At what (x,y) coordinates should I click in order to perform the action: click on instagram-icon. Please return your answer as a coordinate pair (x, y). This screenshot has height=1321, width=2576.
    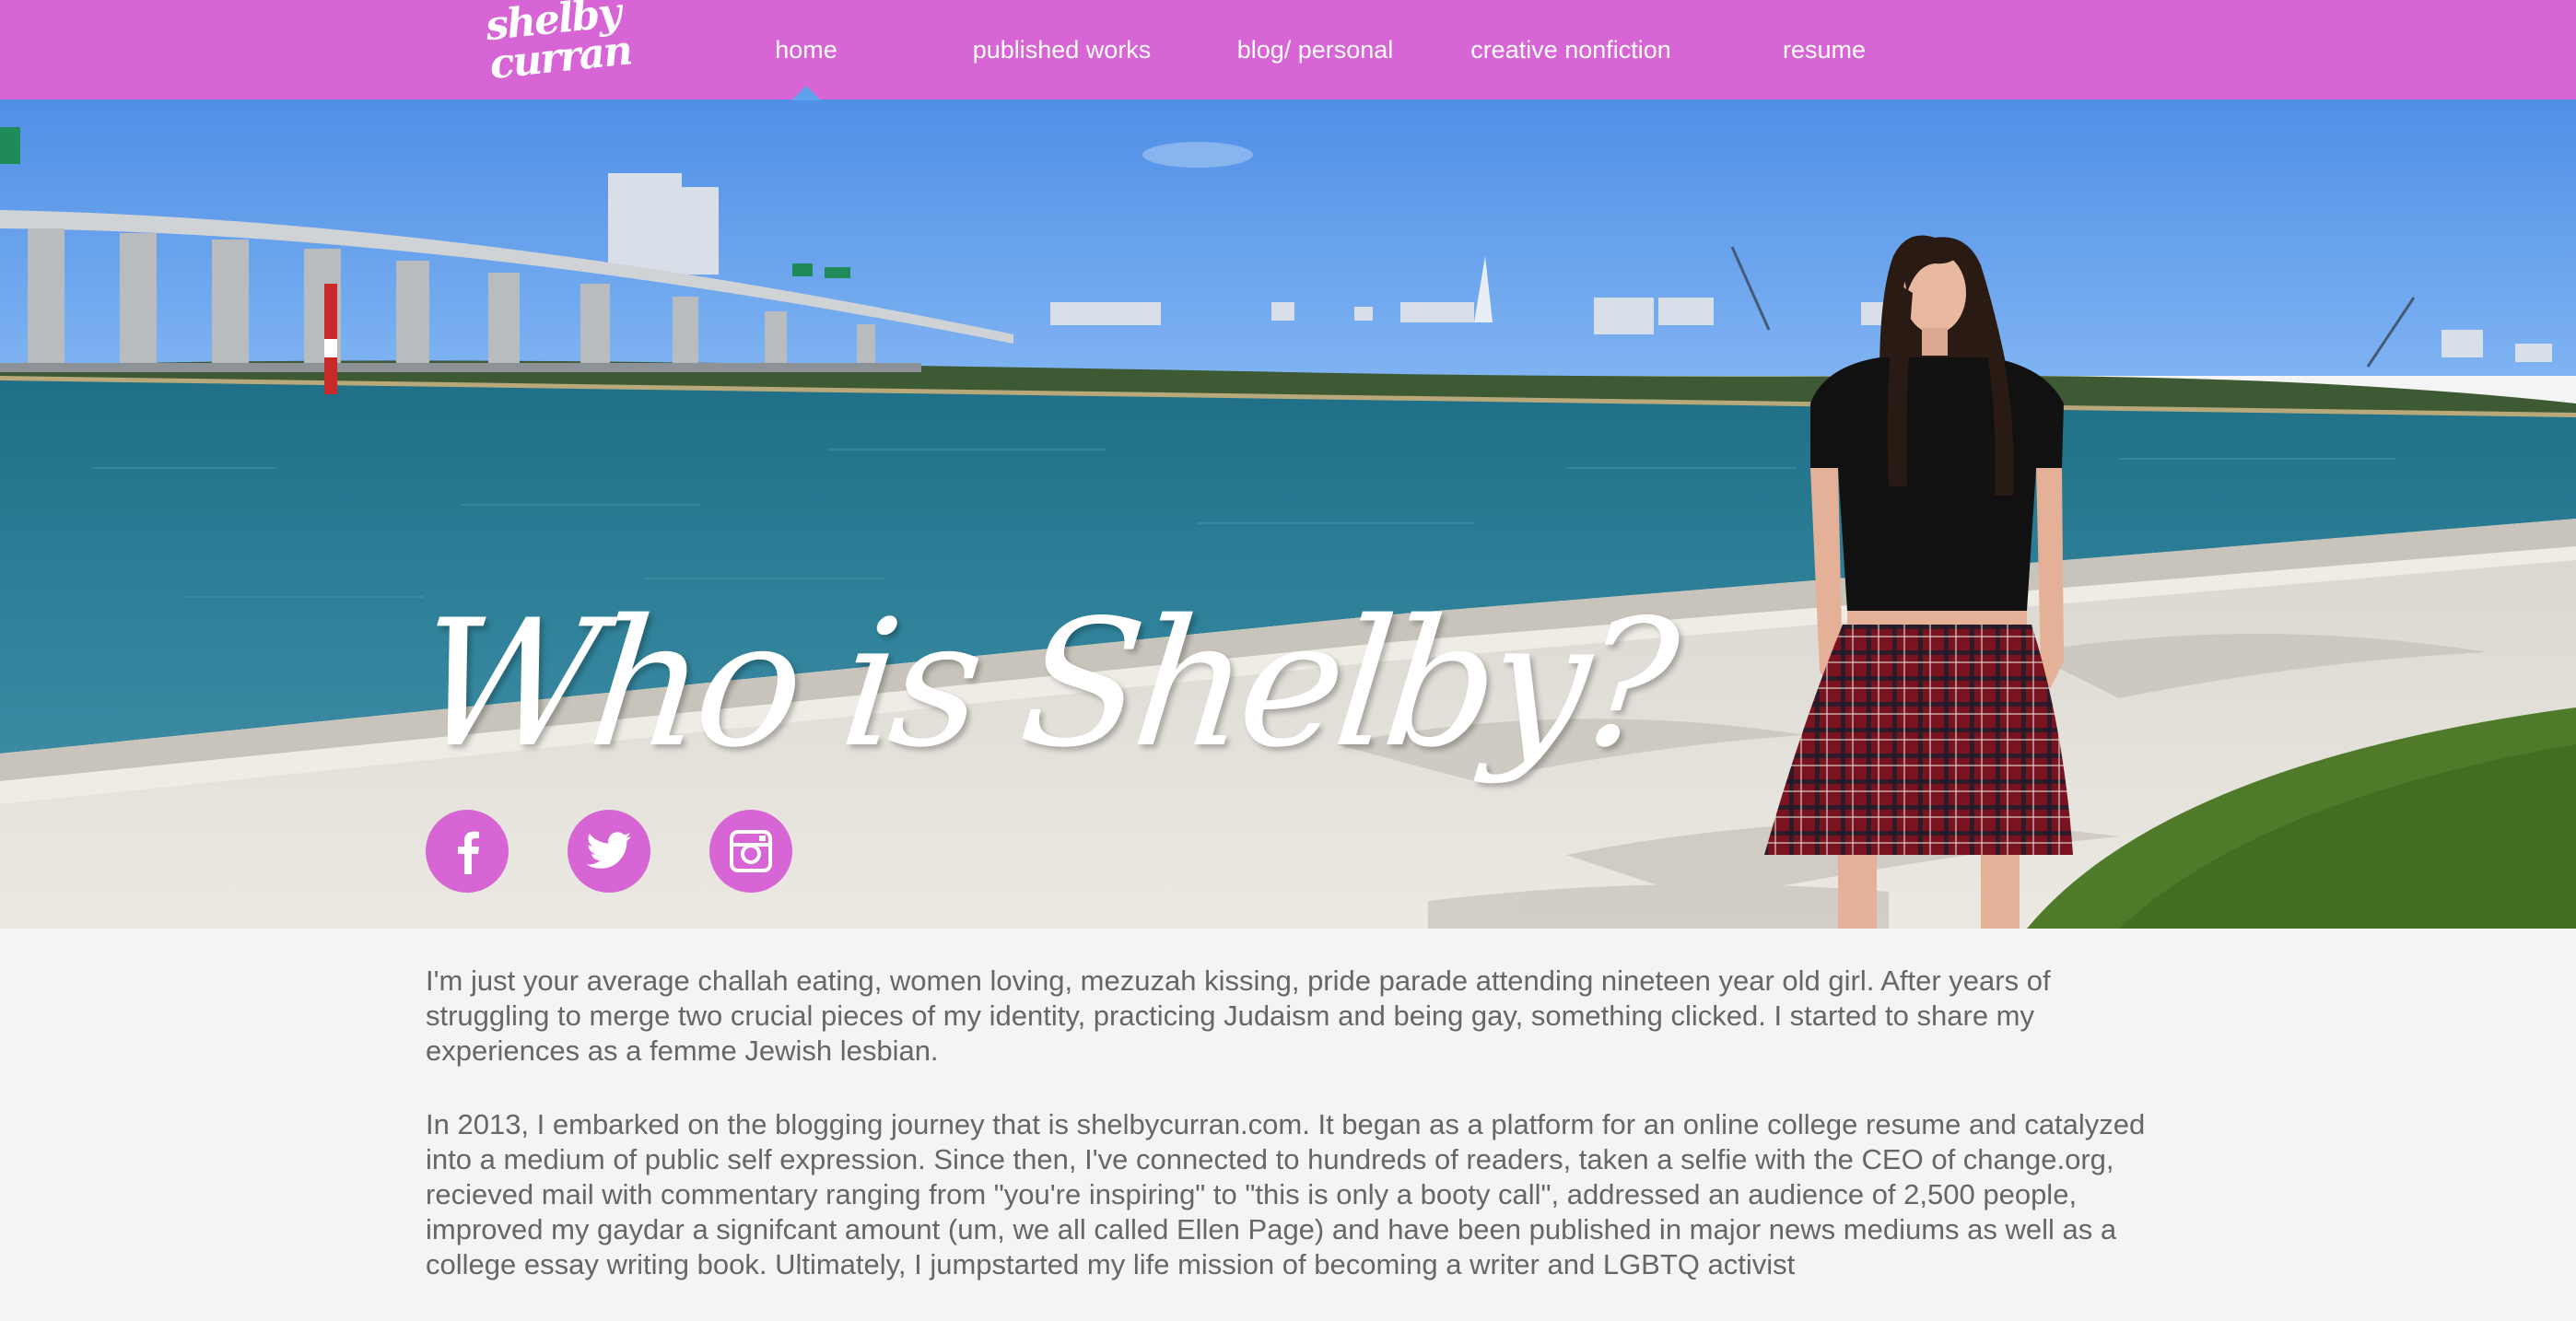
    Looking at the image, I should click on (751, 851).